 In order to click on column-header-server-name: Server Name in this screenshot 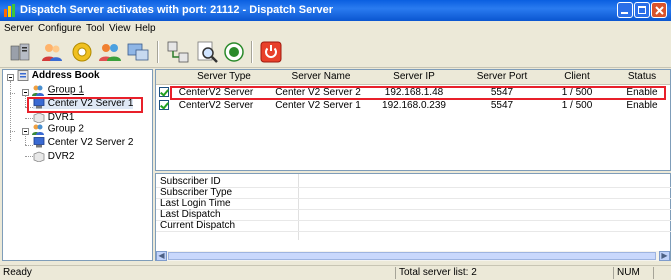, I will do `click(321, 76)`.